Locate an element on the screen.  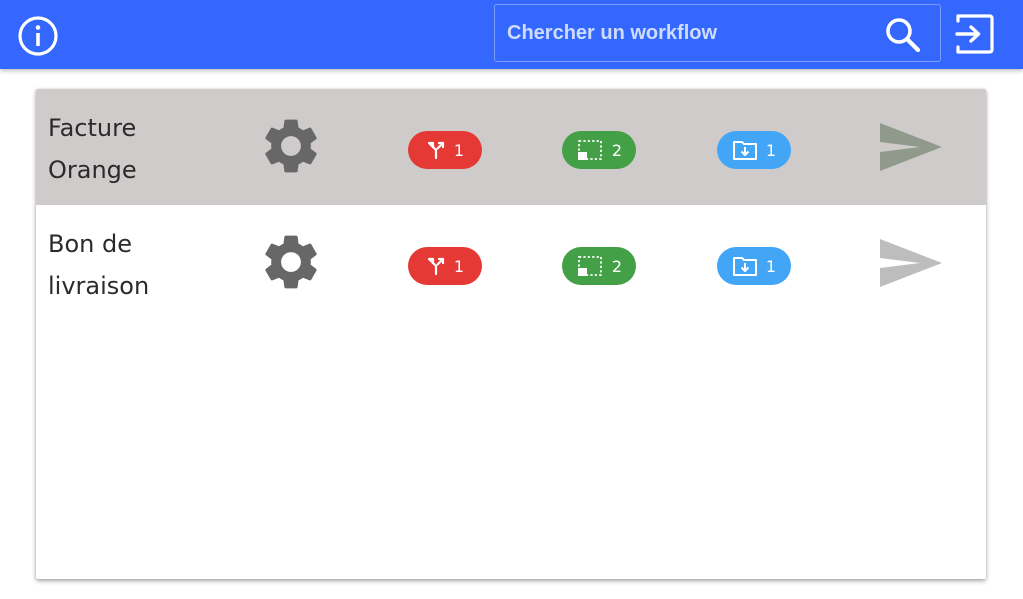
workflow-name: Facture Orange is located at coordinates (92, 149).